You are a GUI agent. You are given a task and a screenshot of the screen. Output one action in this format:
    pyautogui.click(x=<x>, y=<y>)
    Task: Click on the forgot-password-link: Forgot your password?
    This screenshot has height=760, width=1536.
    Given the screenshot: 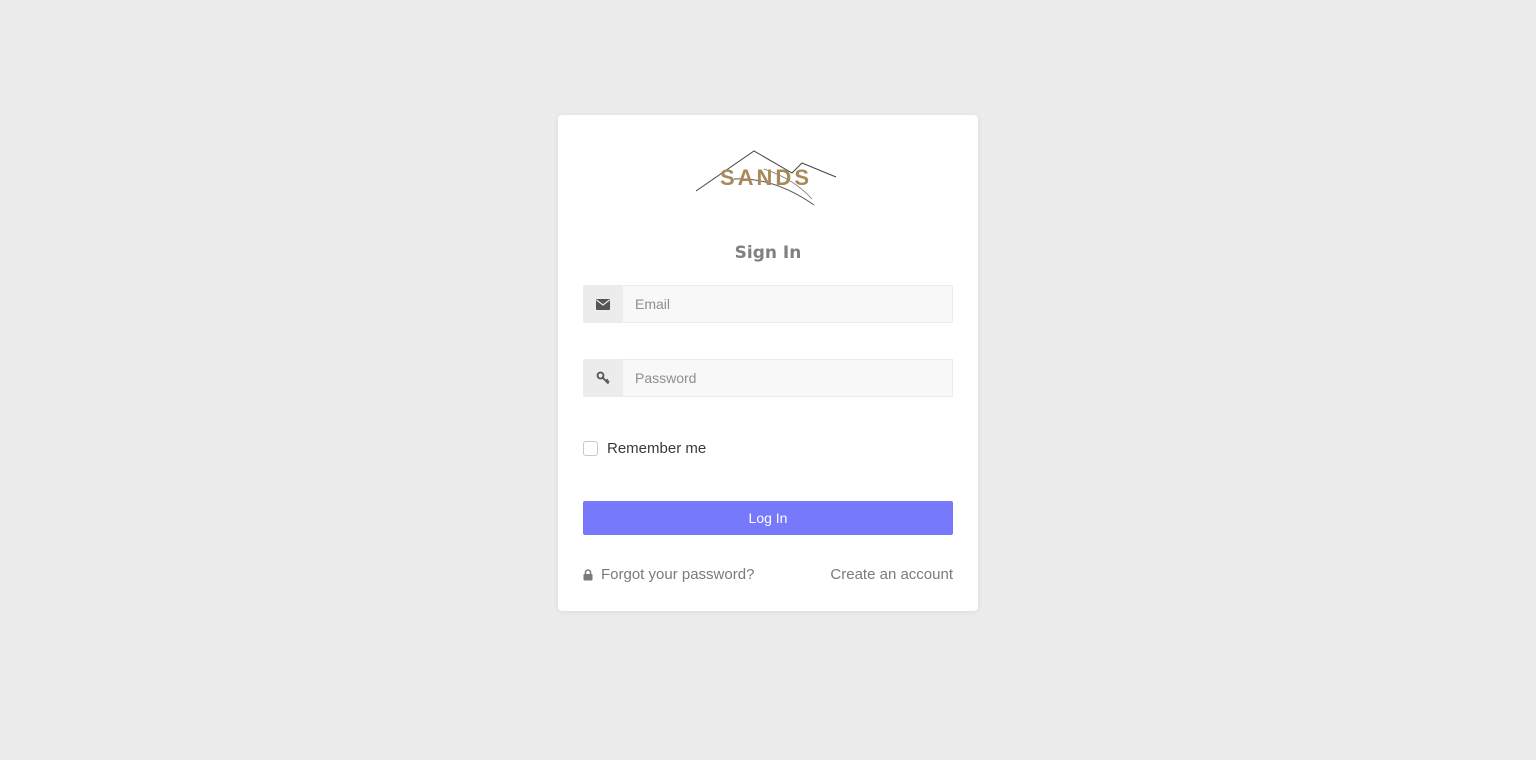 What is the action you would take?
    pyautogui.click(x=668, y=574)
    